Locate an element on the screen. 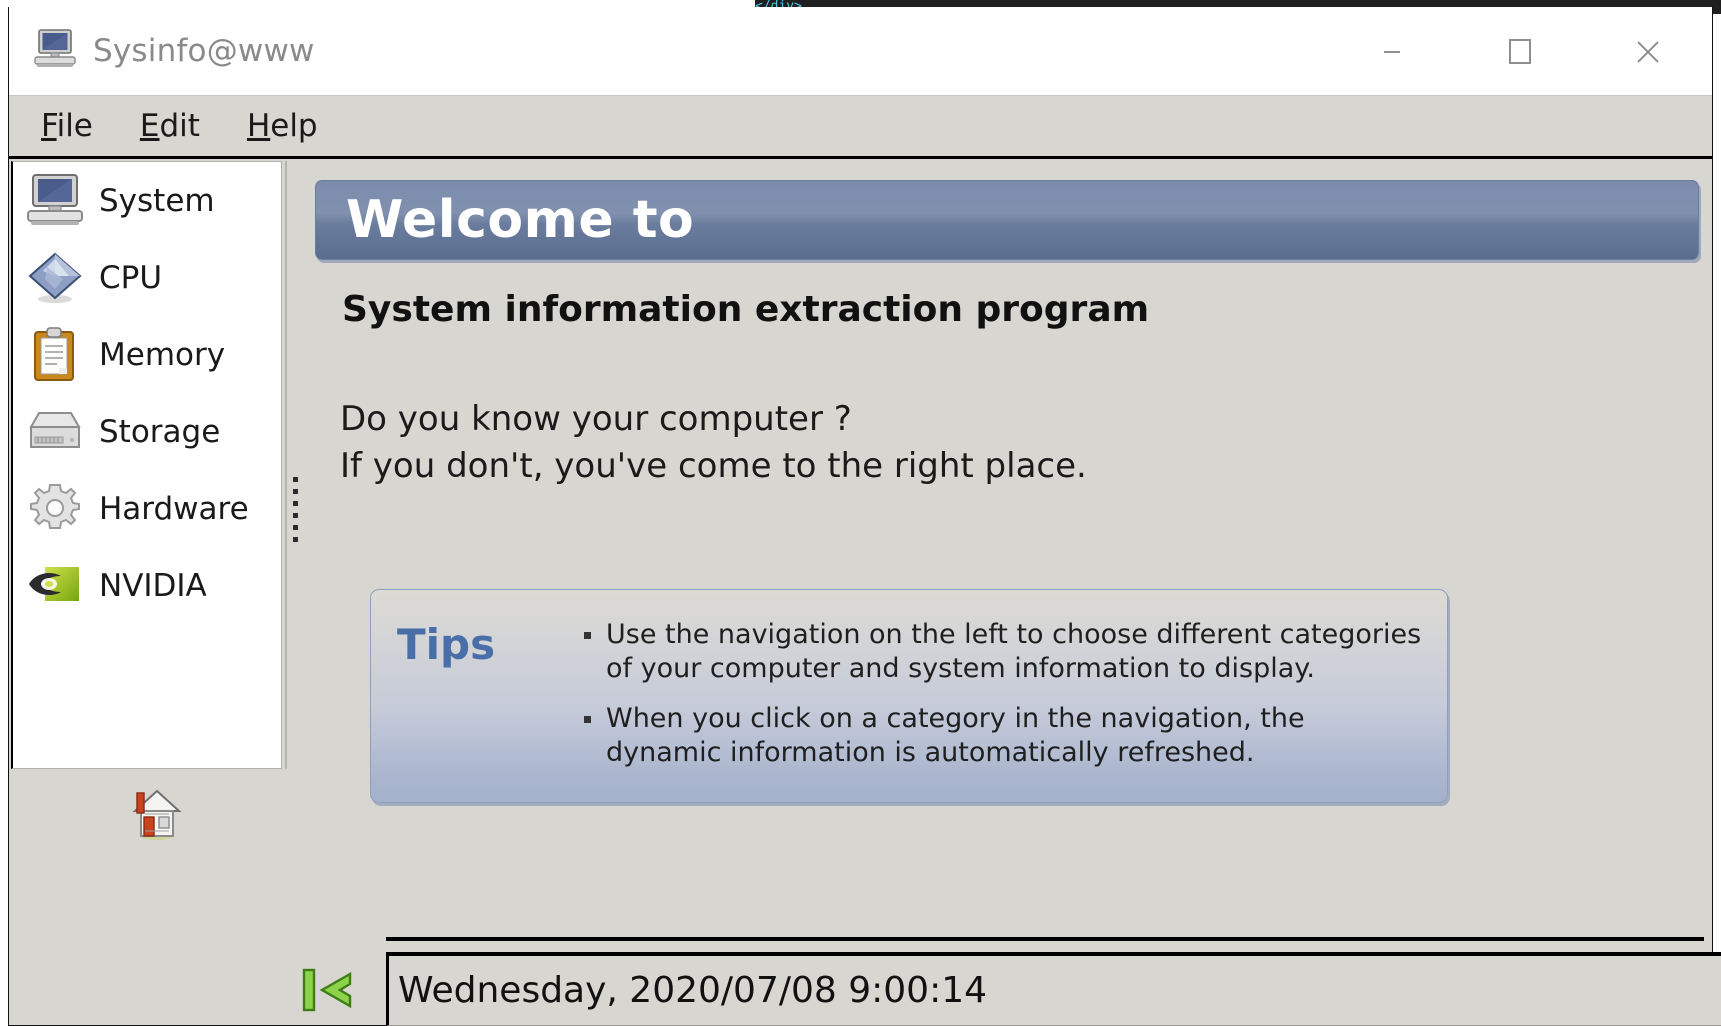 Image resolution: width=1721 pixels, height=1026 pixels. datetime-value: Wednesday, 2020/07/08 9:00:14 is located at coordinates (693, 990).